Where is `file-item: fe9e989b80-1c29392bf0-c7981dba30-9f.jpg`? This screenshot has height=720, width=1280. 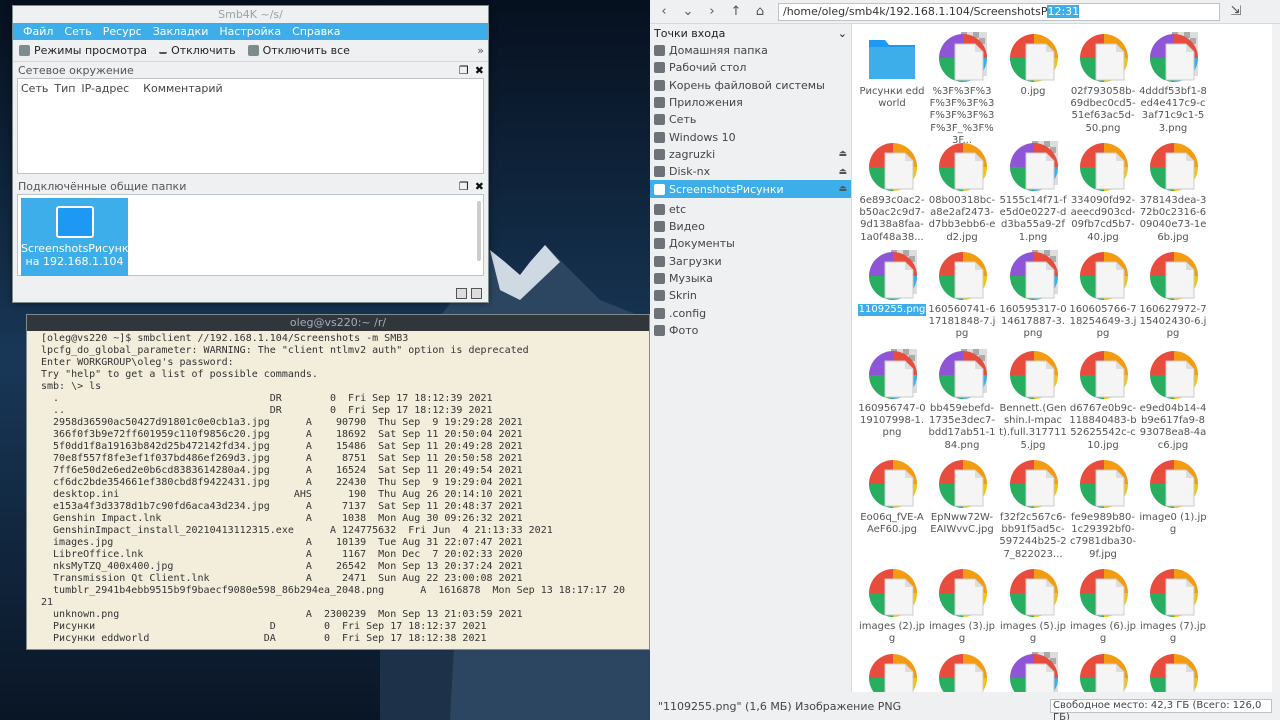
file-item: fe9e989b80-1c29392bf0-c7981dba30-9f.jpg is located at coordinates (1103, 507).